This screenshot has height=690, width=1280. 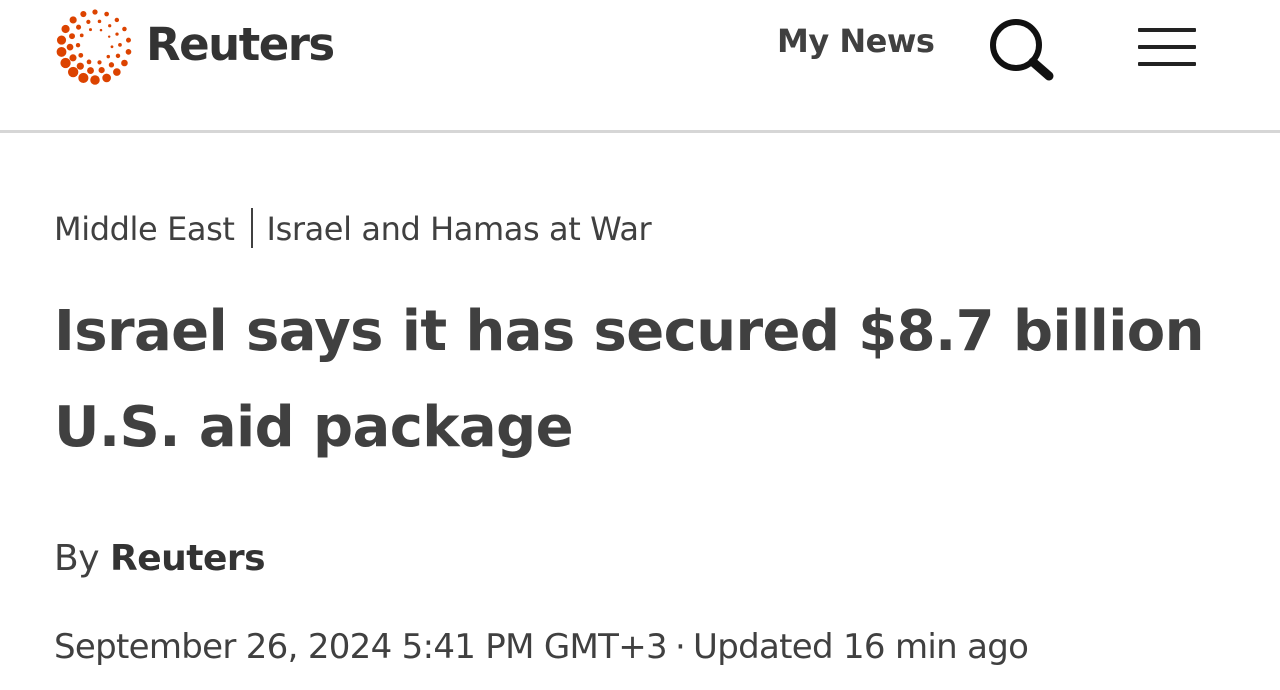 I want to click on search-icon, so click(x=1022, y=50).